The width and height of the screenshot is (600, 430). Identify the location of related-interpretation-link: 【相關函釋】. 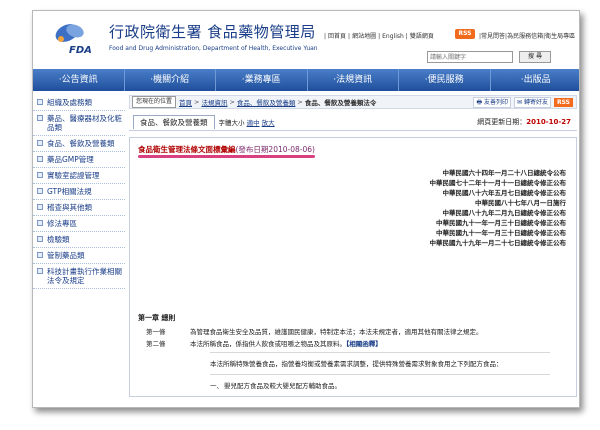
(364, 344).